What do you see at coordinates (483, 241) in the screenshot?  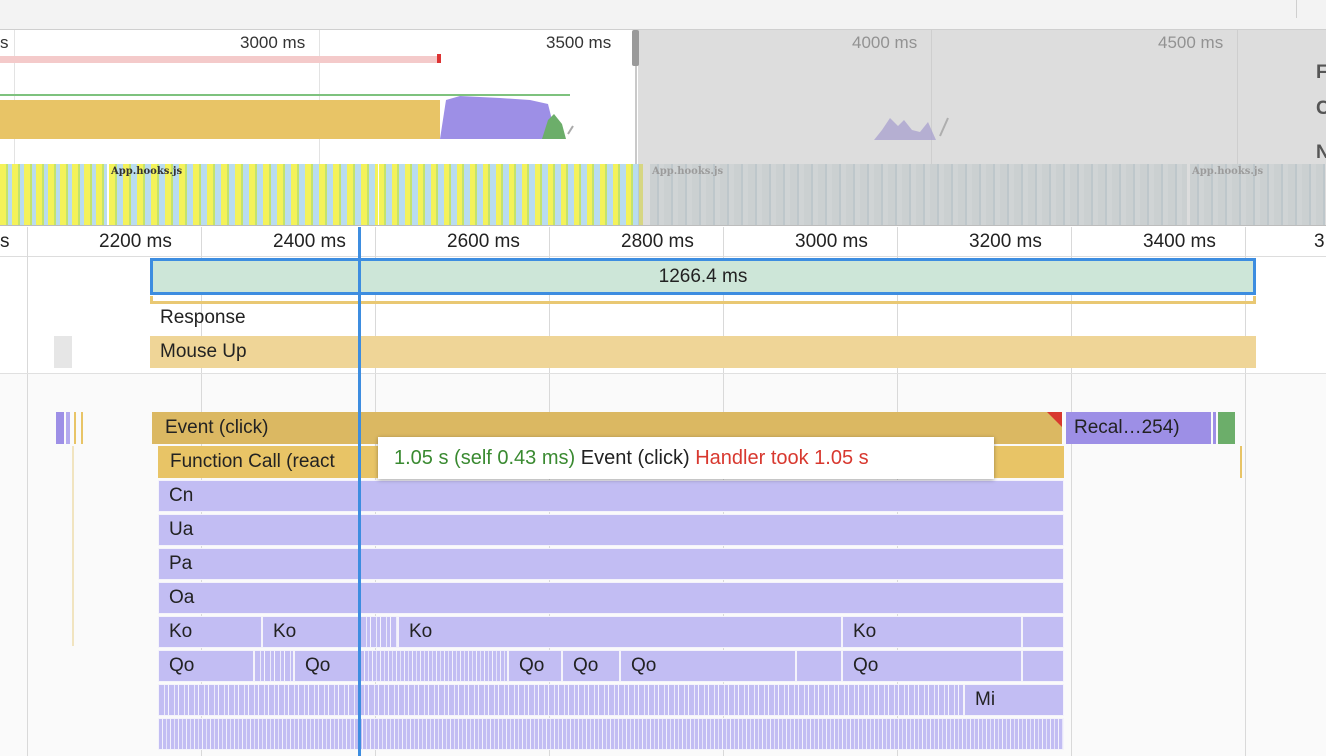 I see `ruler-tick-label: 2600 ms` at bounding box center [483, 241].